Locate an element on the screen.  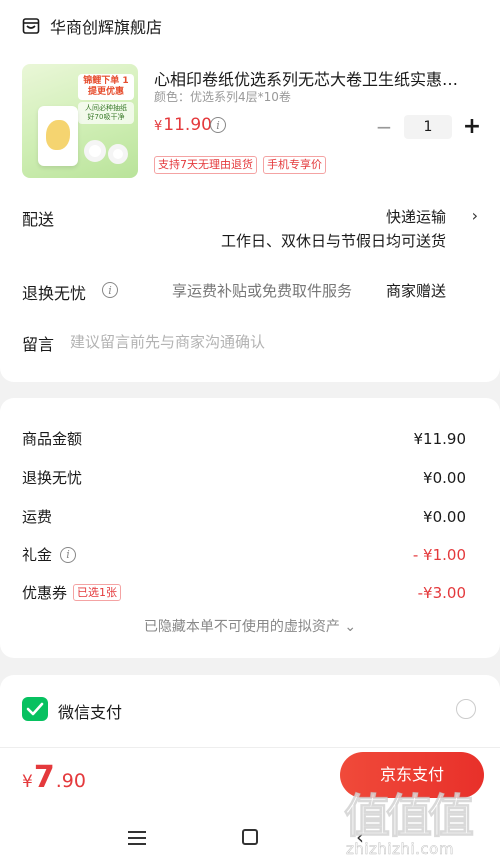
payment-card: 微信支付 is located at coordinates (250, 711).